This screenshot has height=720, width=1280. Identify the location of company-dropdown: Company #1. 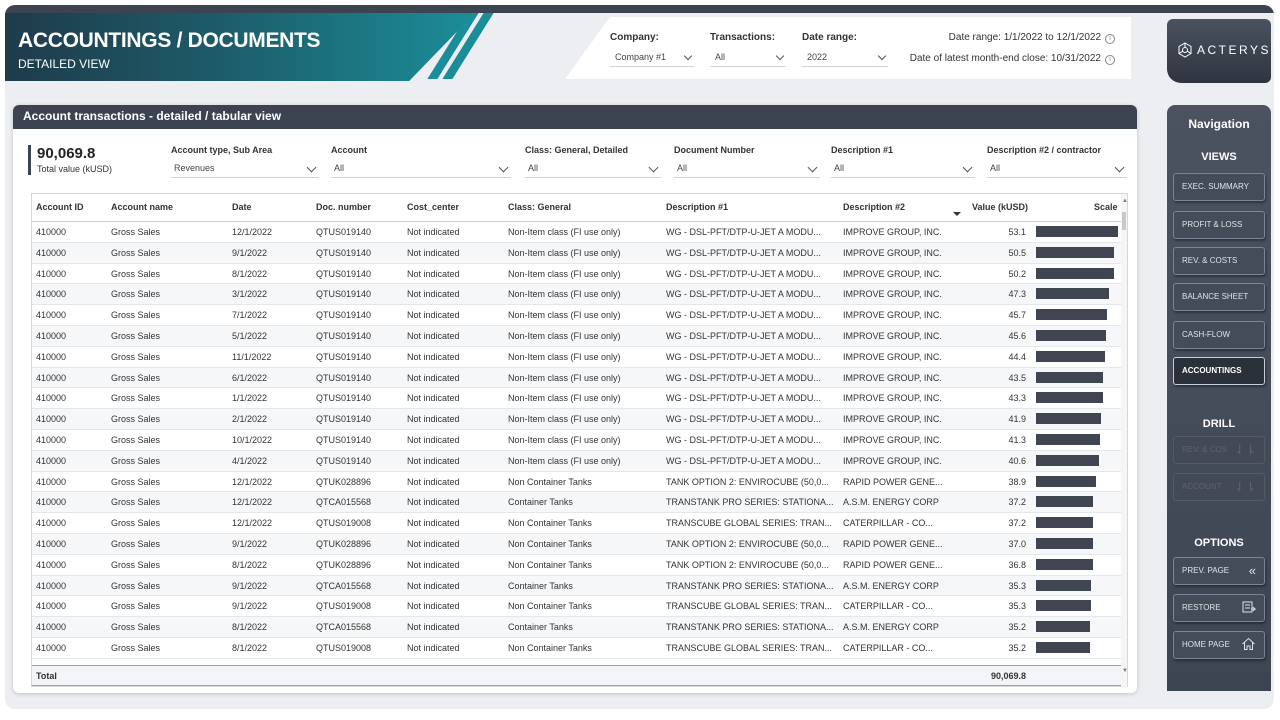
(652, 58).